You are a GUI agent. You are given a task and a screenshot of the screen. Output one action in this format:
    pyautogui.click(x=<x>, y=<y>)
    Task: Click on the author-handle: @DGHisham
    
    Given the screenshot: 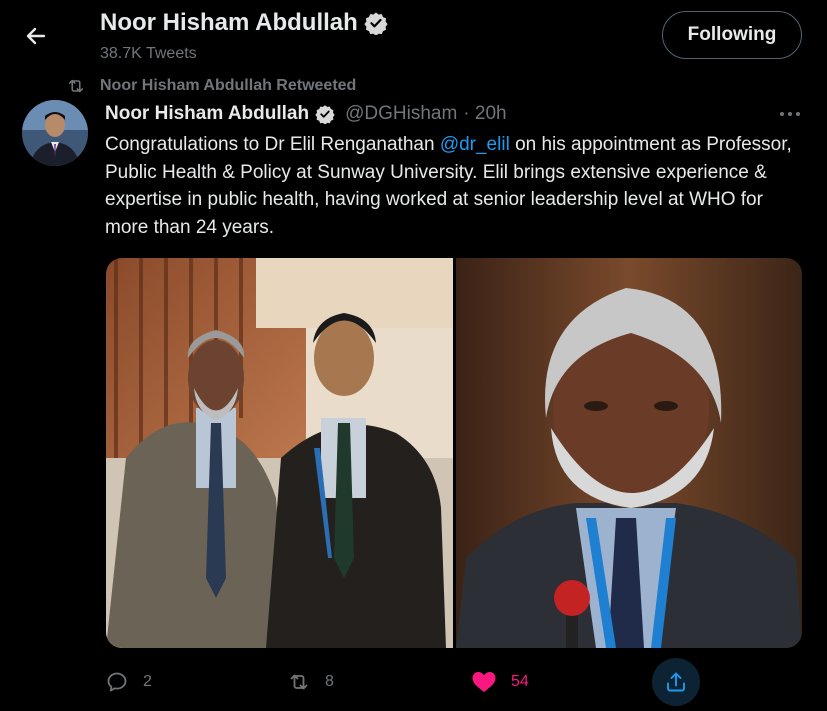 What is the action you would take?
    pyautogui.click(x=401, y=114)
    